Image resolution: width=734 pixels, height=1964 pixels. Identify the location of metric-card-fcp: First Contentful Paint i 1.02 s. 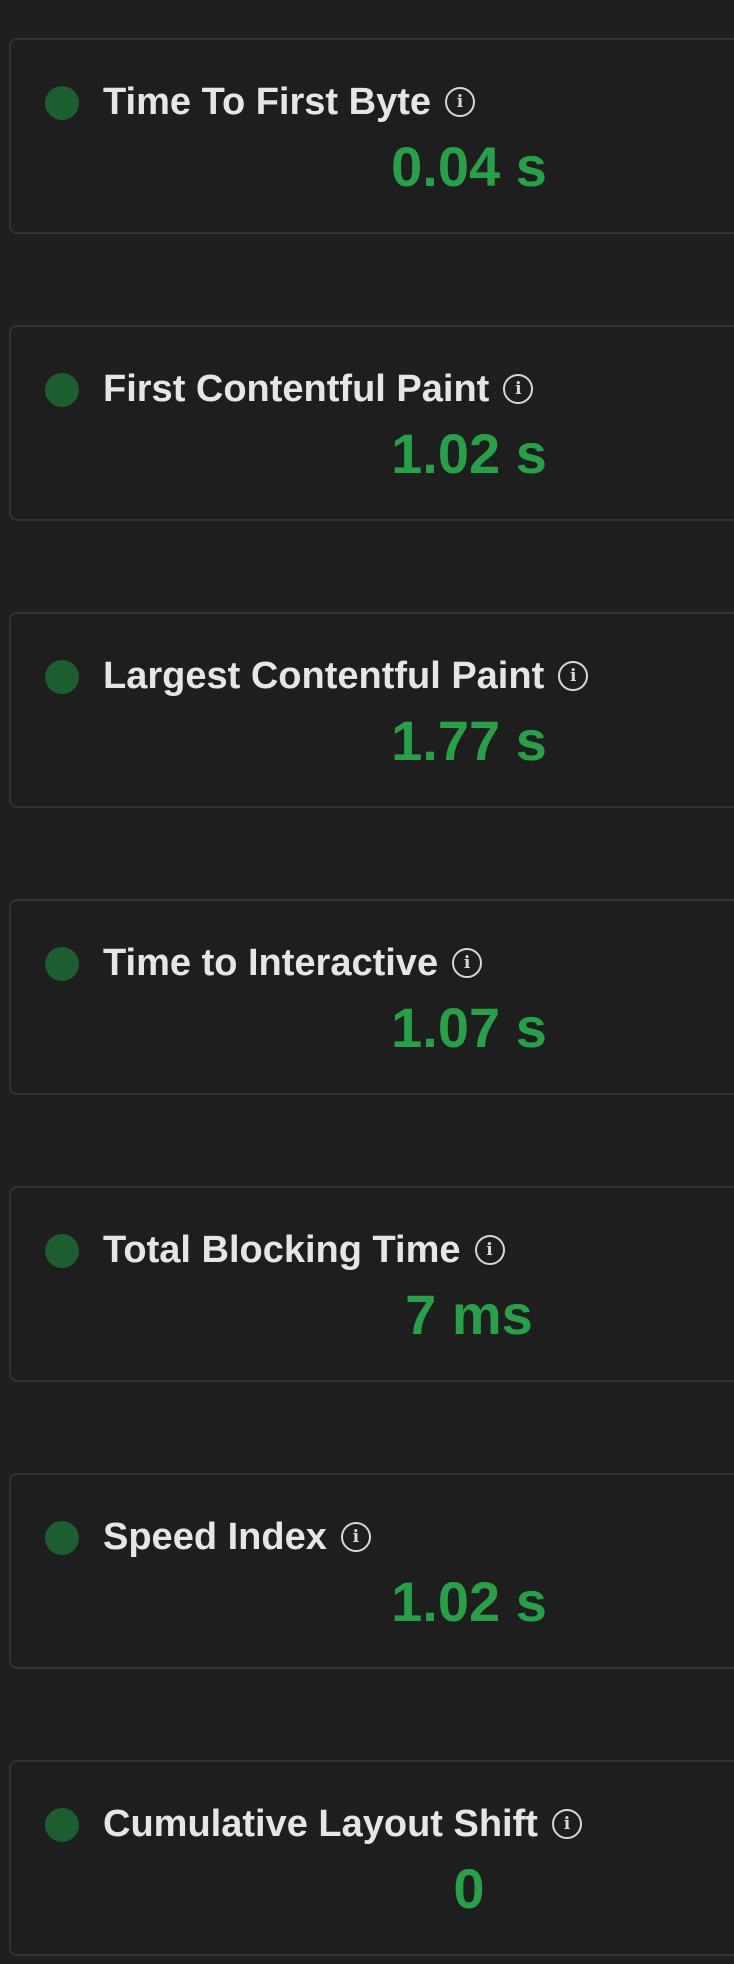
(371, 423).